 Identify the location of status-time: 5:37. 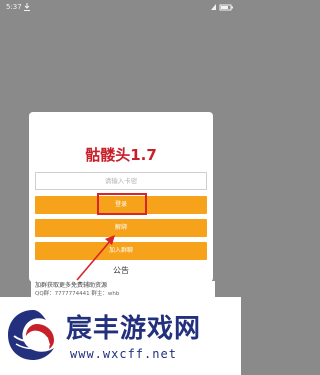
(14, 7).